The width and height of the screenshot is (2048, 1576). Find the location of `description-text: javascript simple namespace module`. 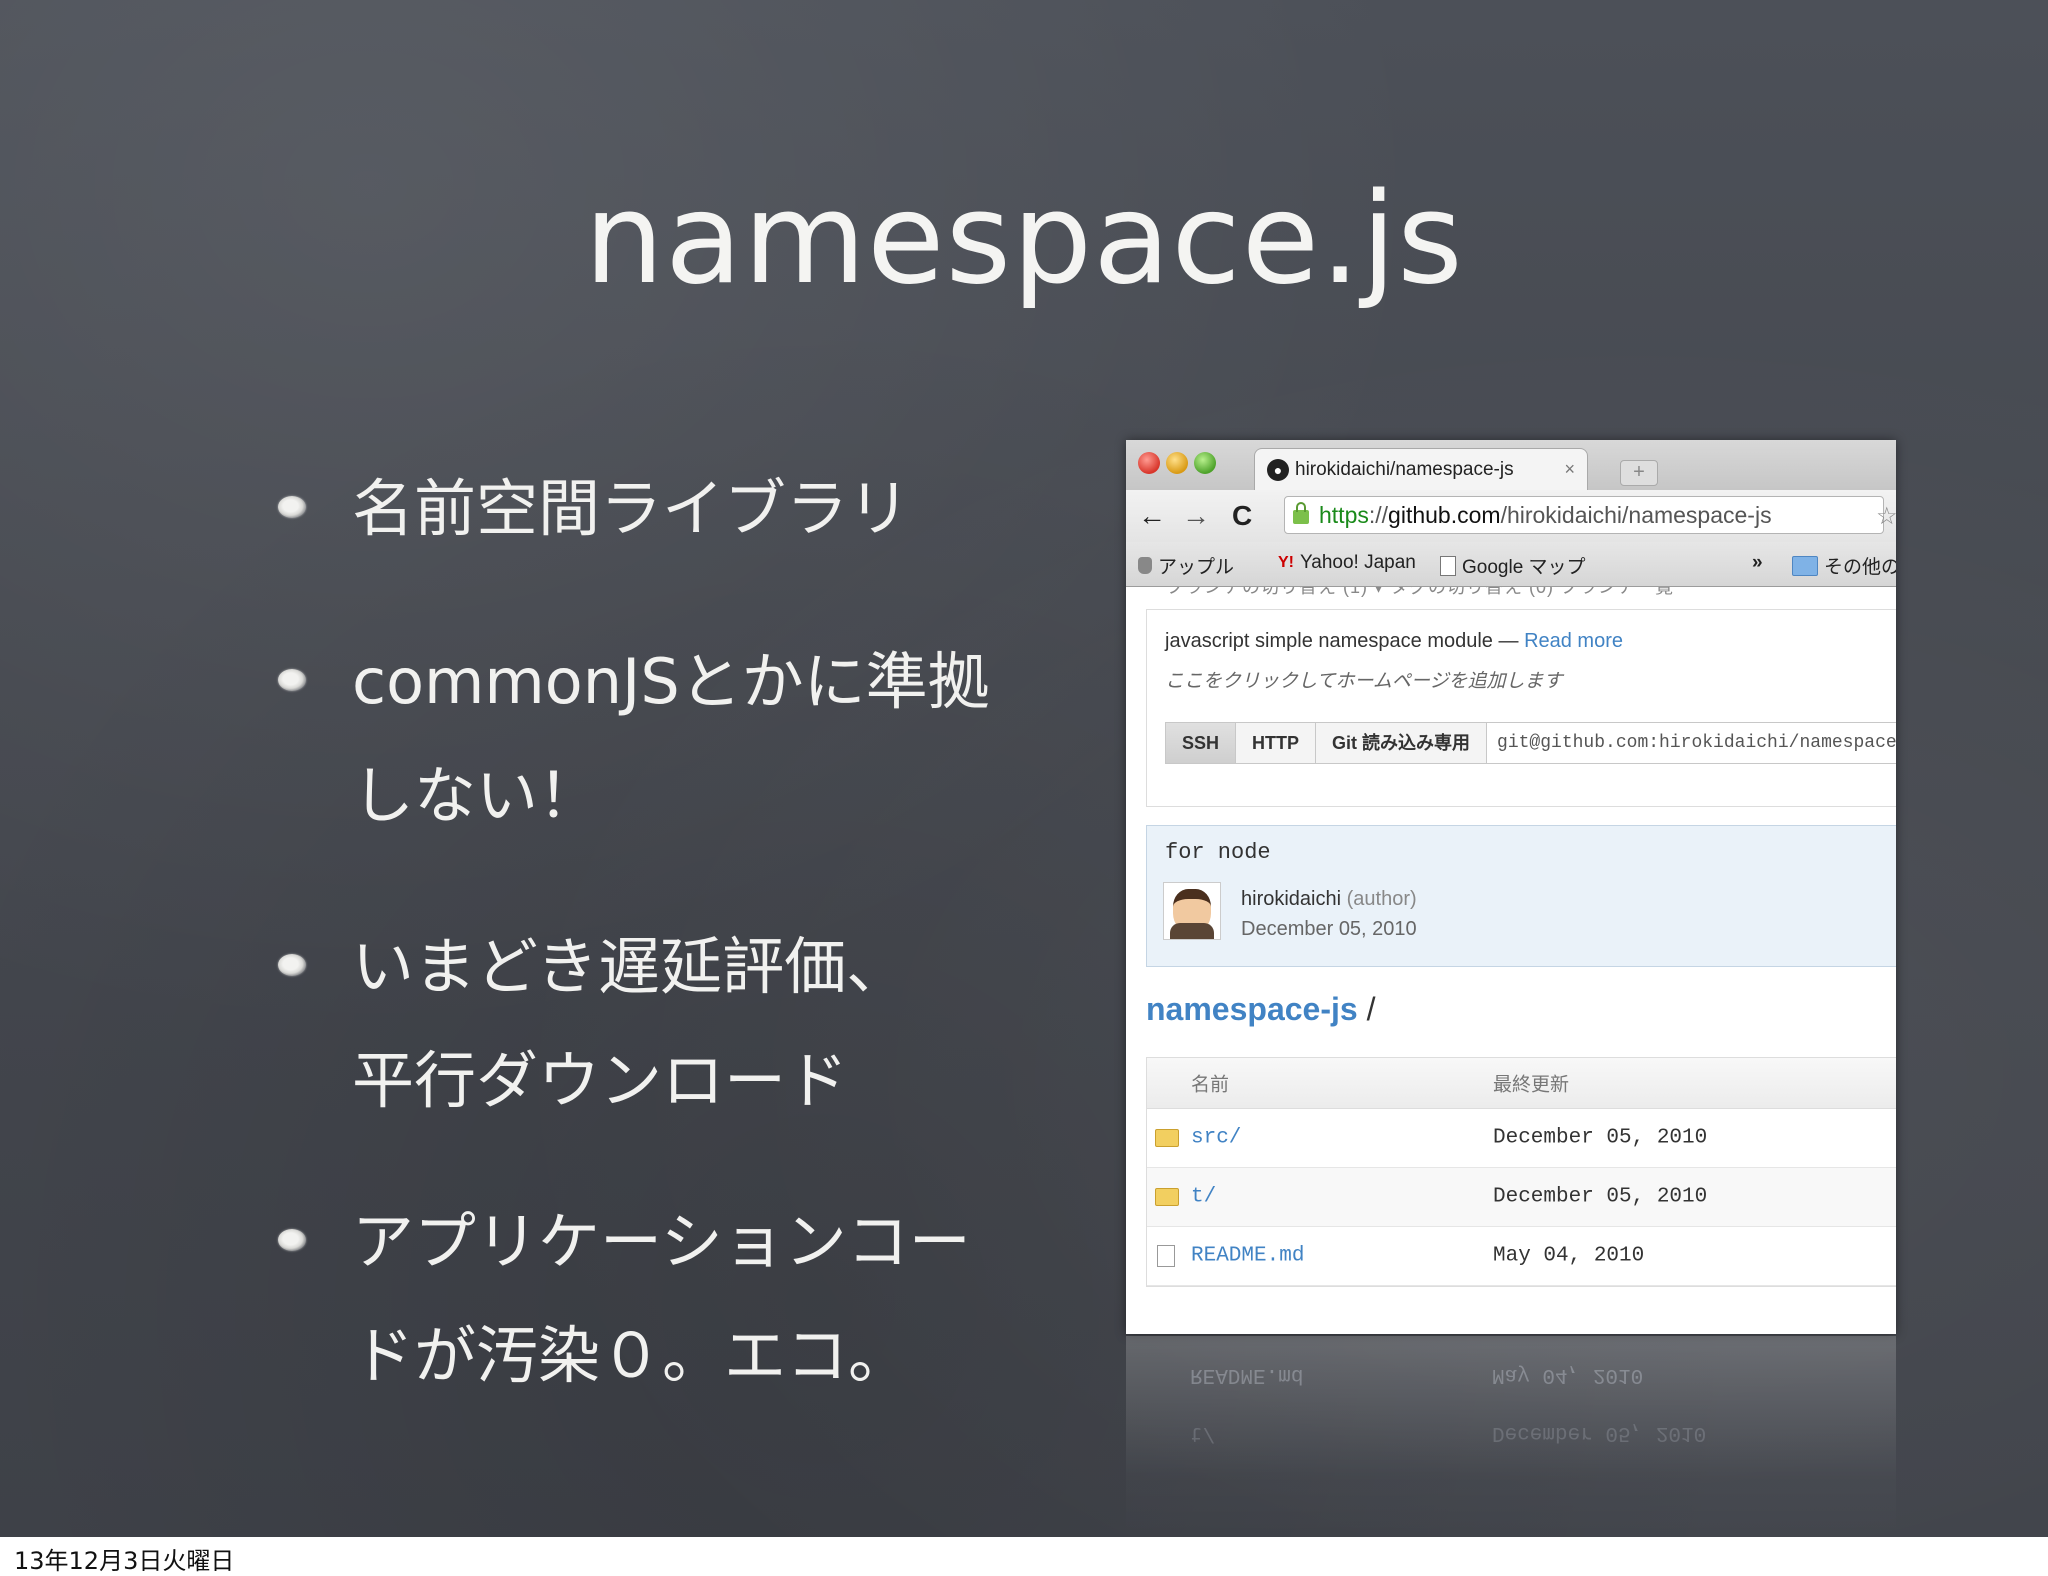

description-text: javascript simple namespace module is located at coordinates (1329, 641).